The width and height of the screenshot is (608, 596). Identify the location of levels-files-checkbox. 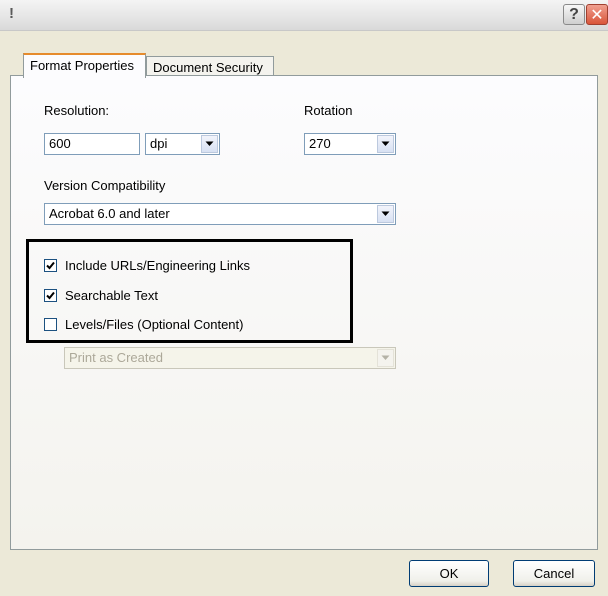
(50, 324).